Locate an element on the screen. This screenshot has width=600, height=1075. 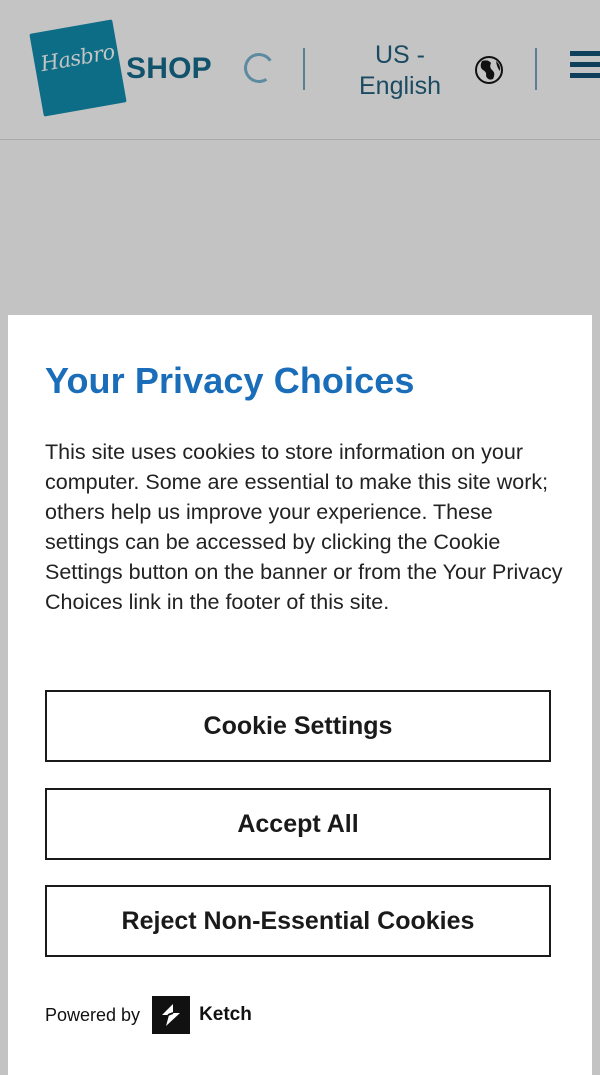
ketch-brand: Ketch is located at coordinates (225, 1014).